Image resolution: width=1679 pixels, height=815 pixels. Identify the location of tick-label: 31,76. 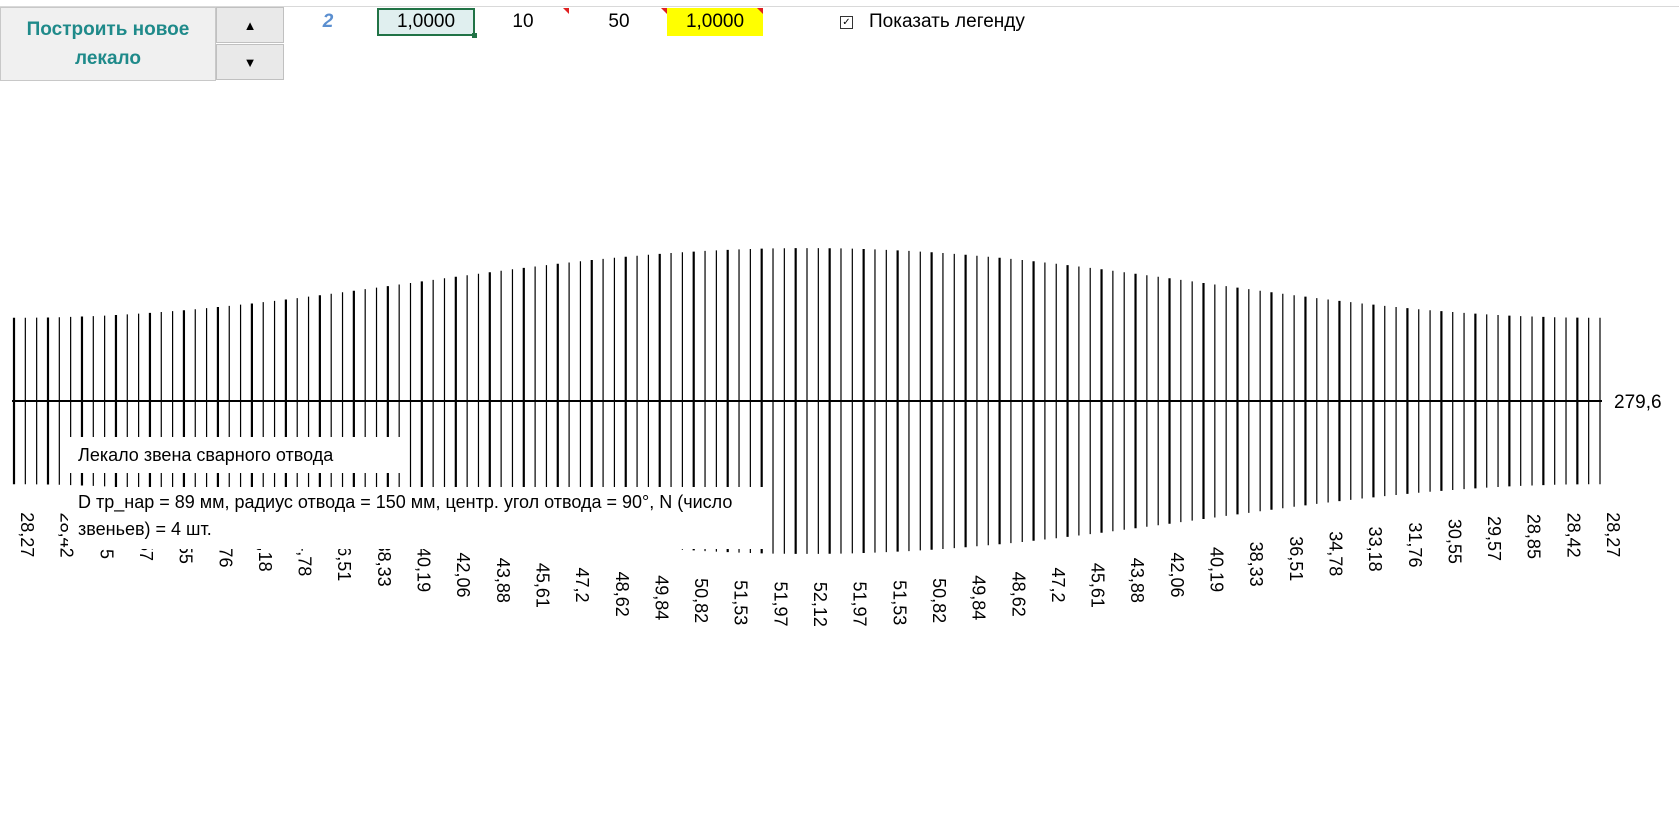
(1415, 544).